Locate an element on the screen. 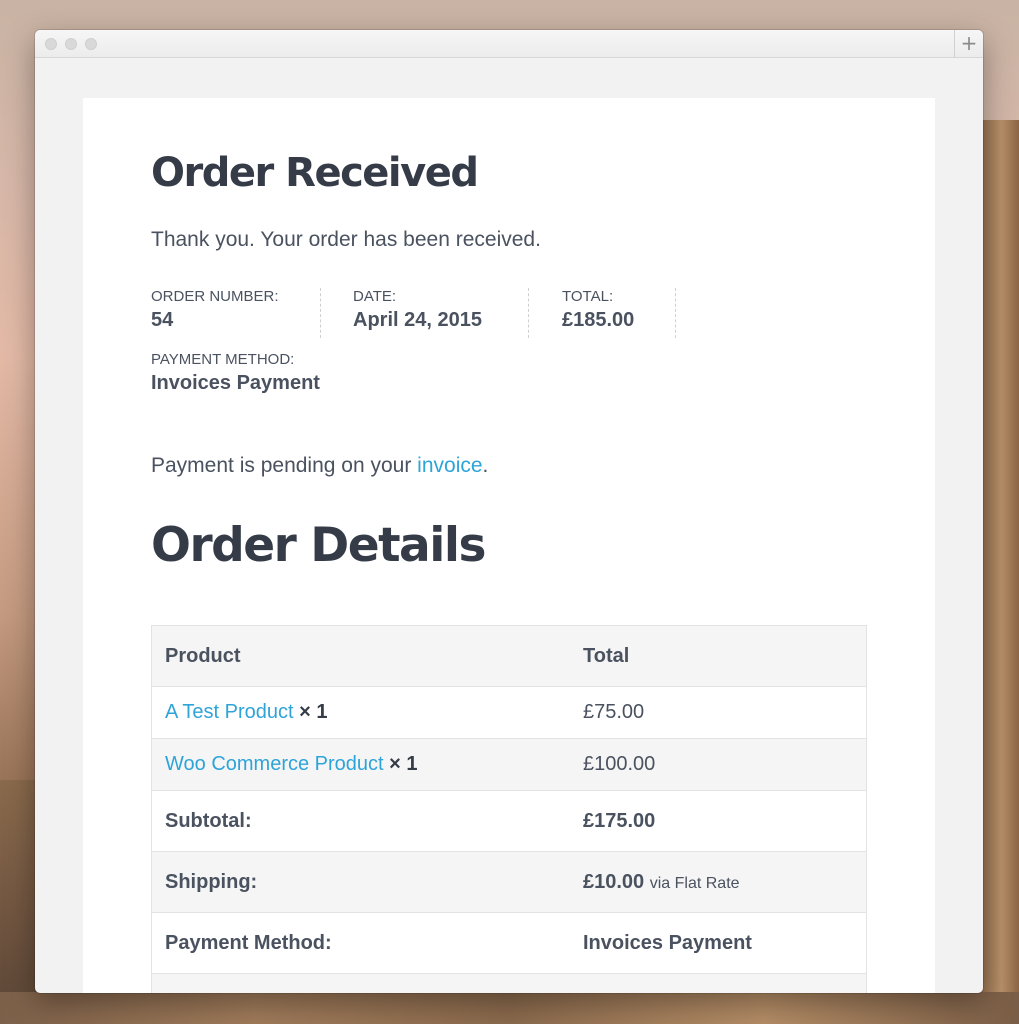 The image size is (1019, 1024). shipping-cell: £10.00 via Flat Rate is located at coordinates (718, 882).